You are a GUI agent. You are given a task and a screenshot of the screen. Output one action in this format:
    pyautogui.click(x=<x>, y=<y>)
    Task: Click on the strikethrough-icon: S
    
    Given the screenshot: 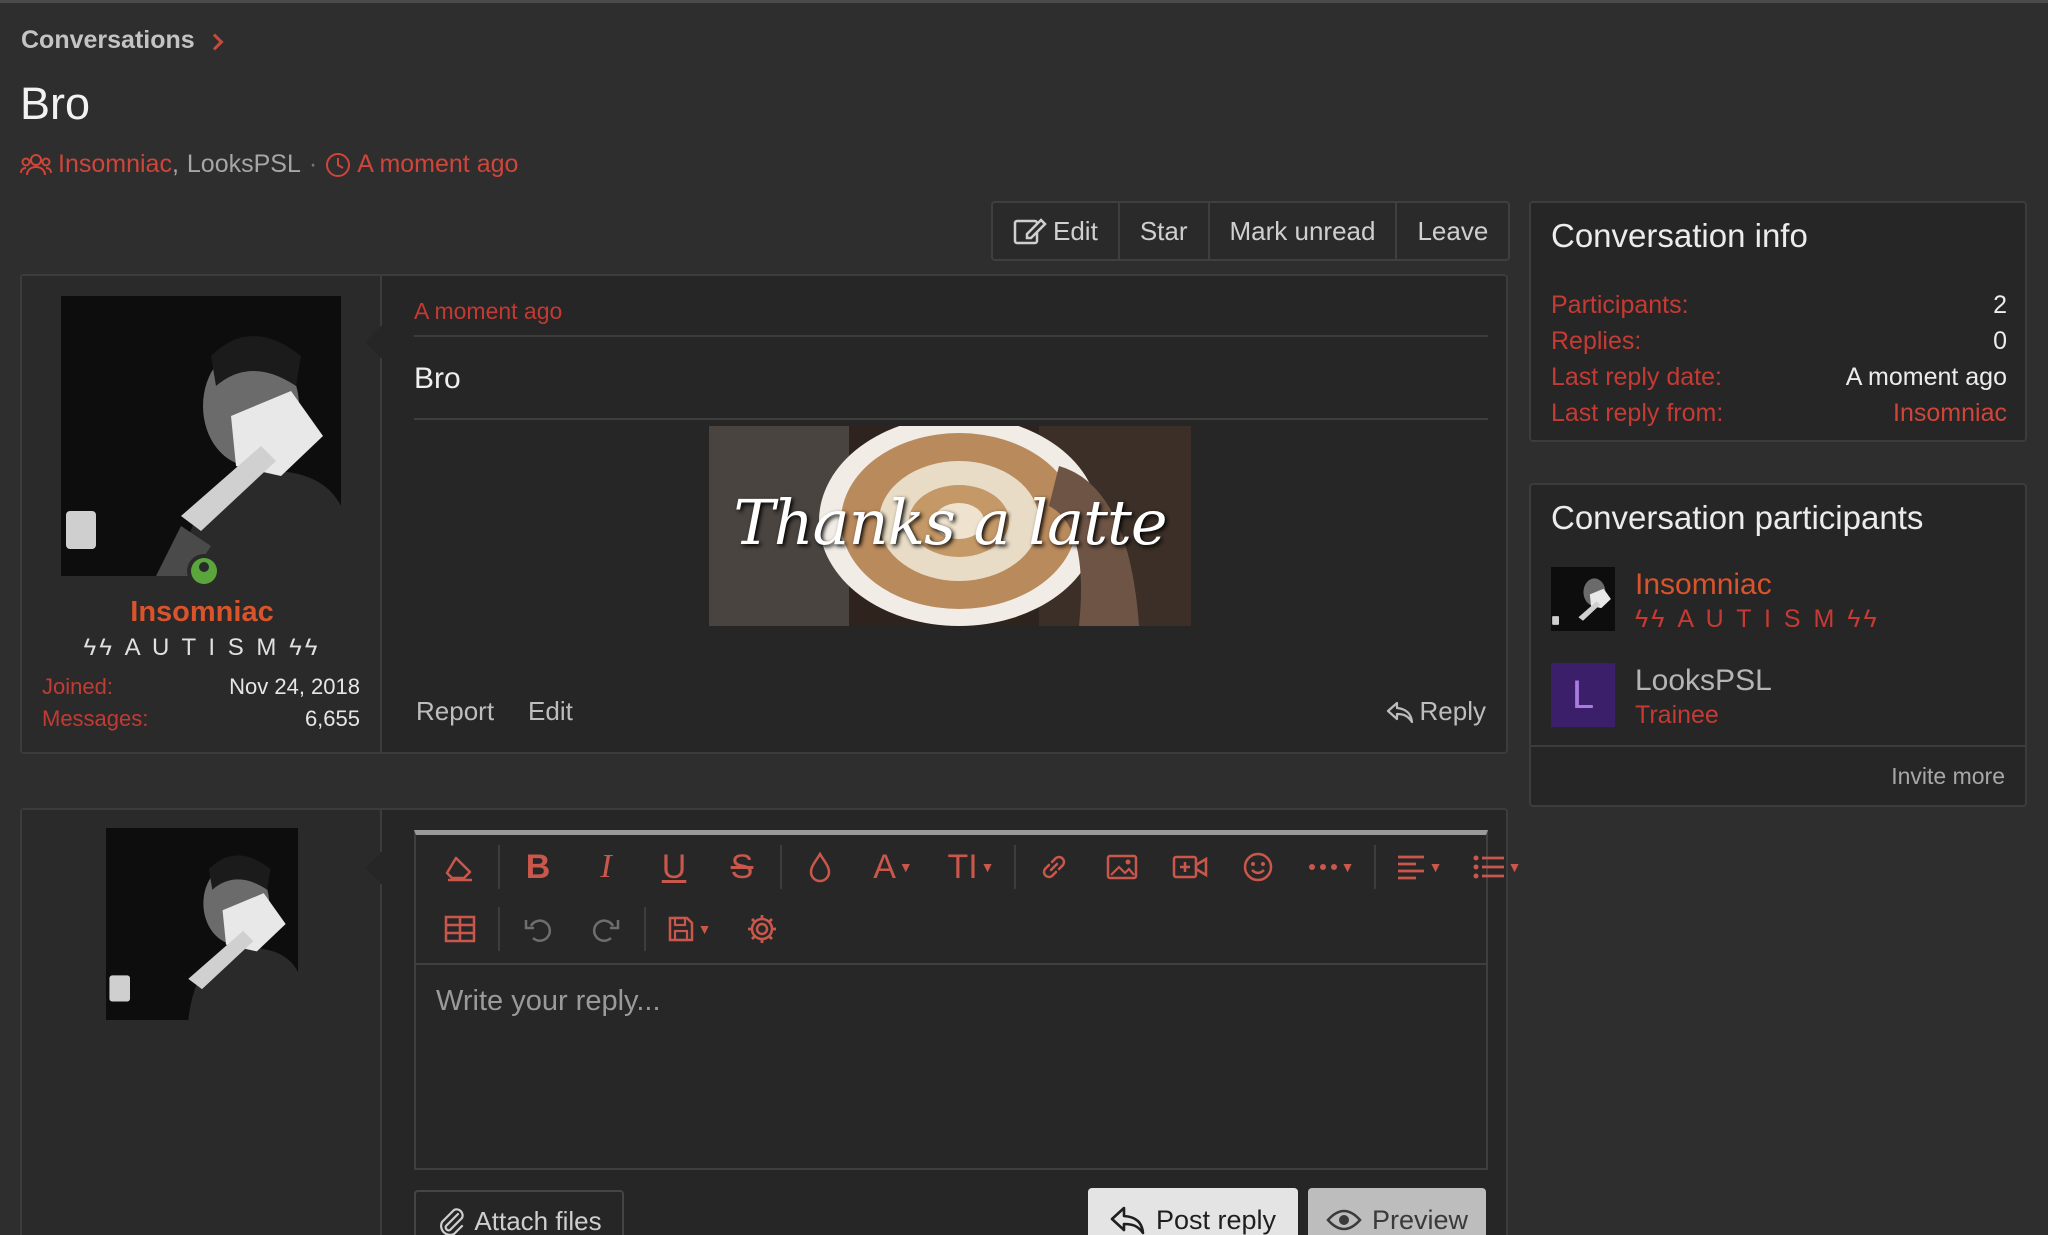 What is the action you would take?
    pyautogui.click(x=742, y=866)
    